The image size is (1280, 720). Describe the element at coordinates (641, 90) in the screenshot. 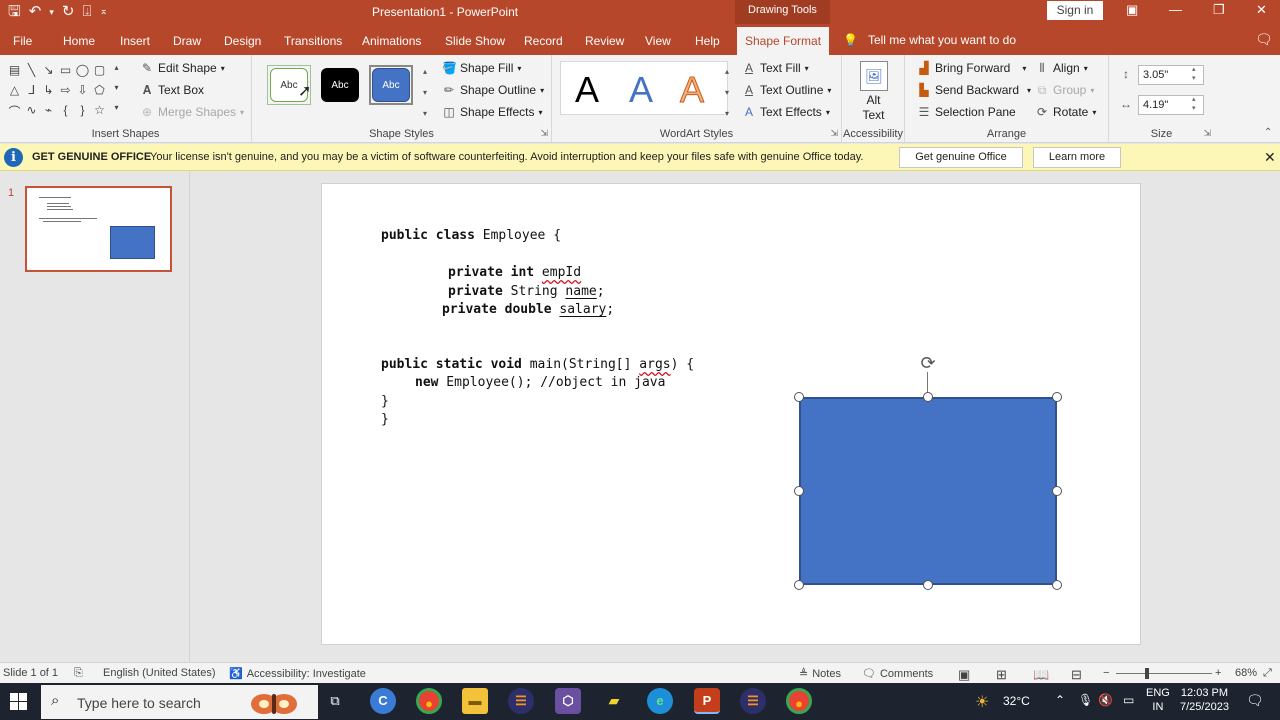

I see `wordart-style-blue: A` at that location.